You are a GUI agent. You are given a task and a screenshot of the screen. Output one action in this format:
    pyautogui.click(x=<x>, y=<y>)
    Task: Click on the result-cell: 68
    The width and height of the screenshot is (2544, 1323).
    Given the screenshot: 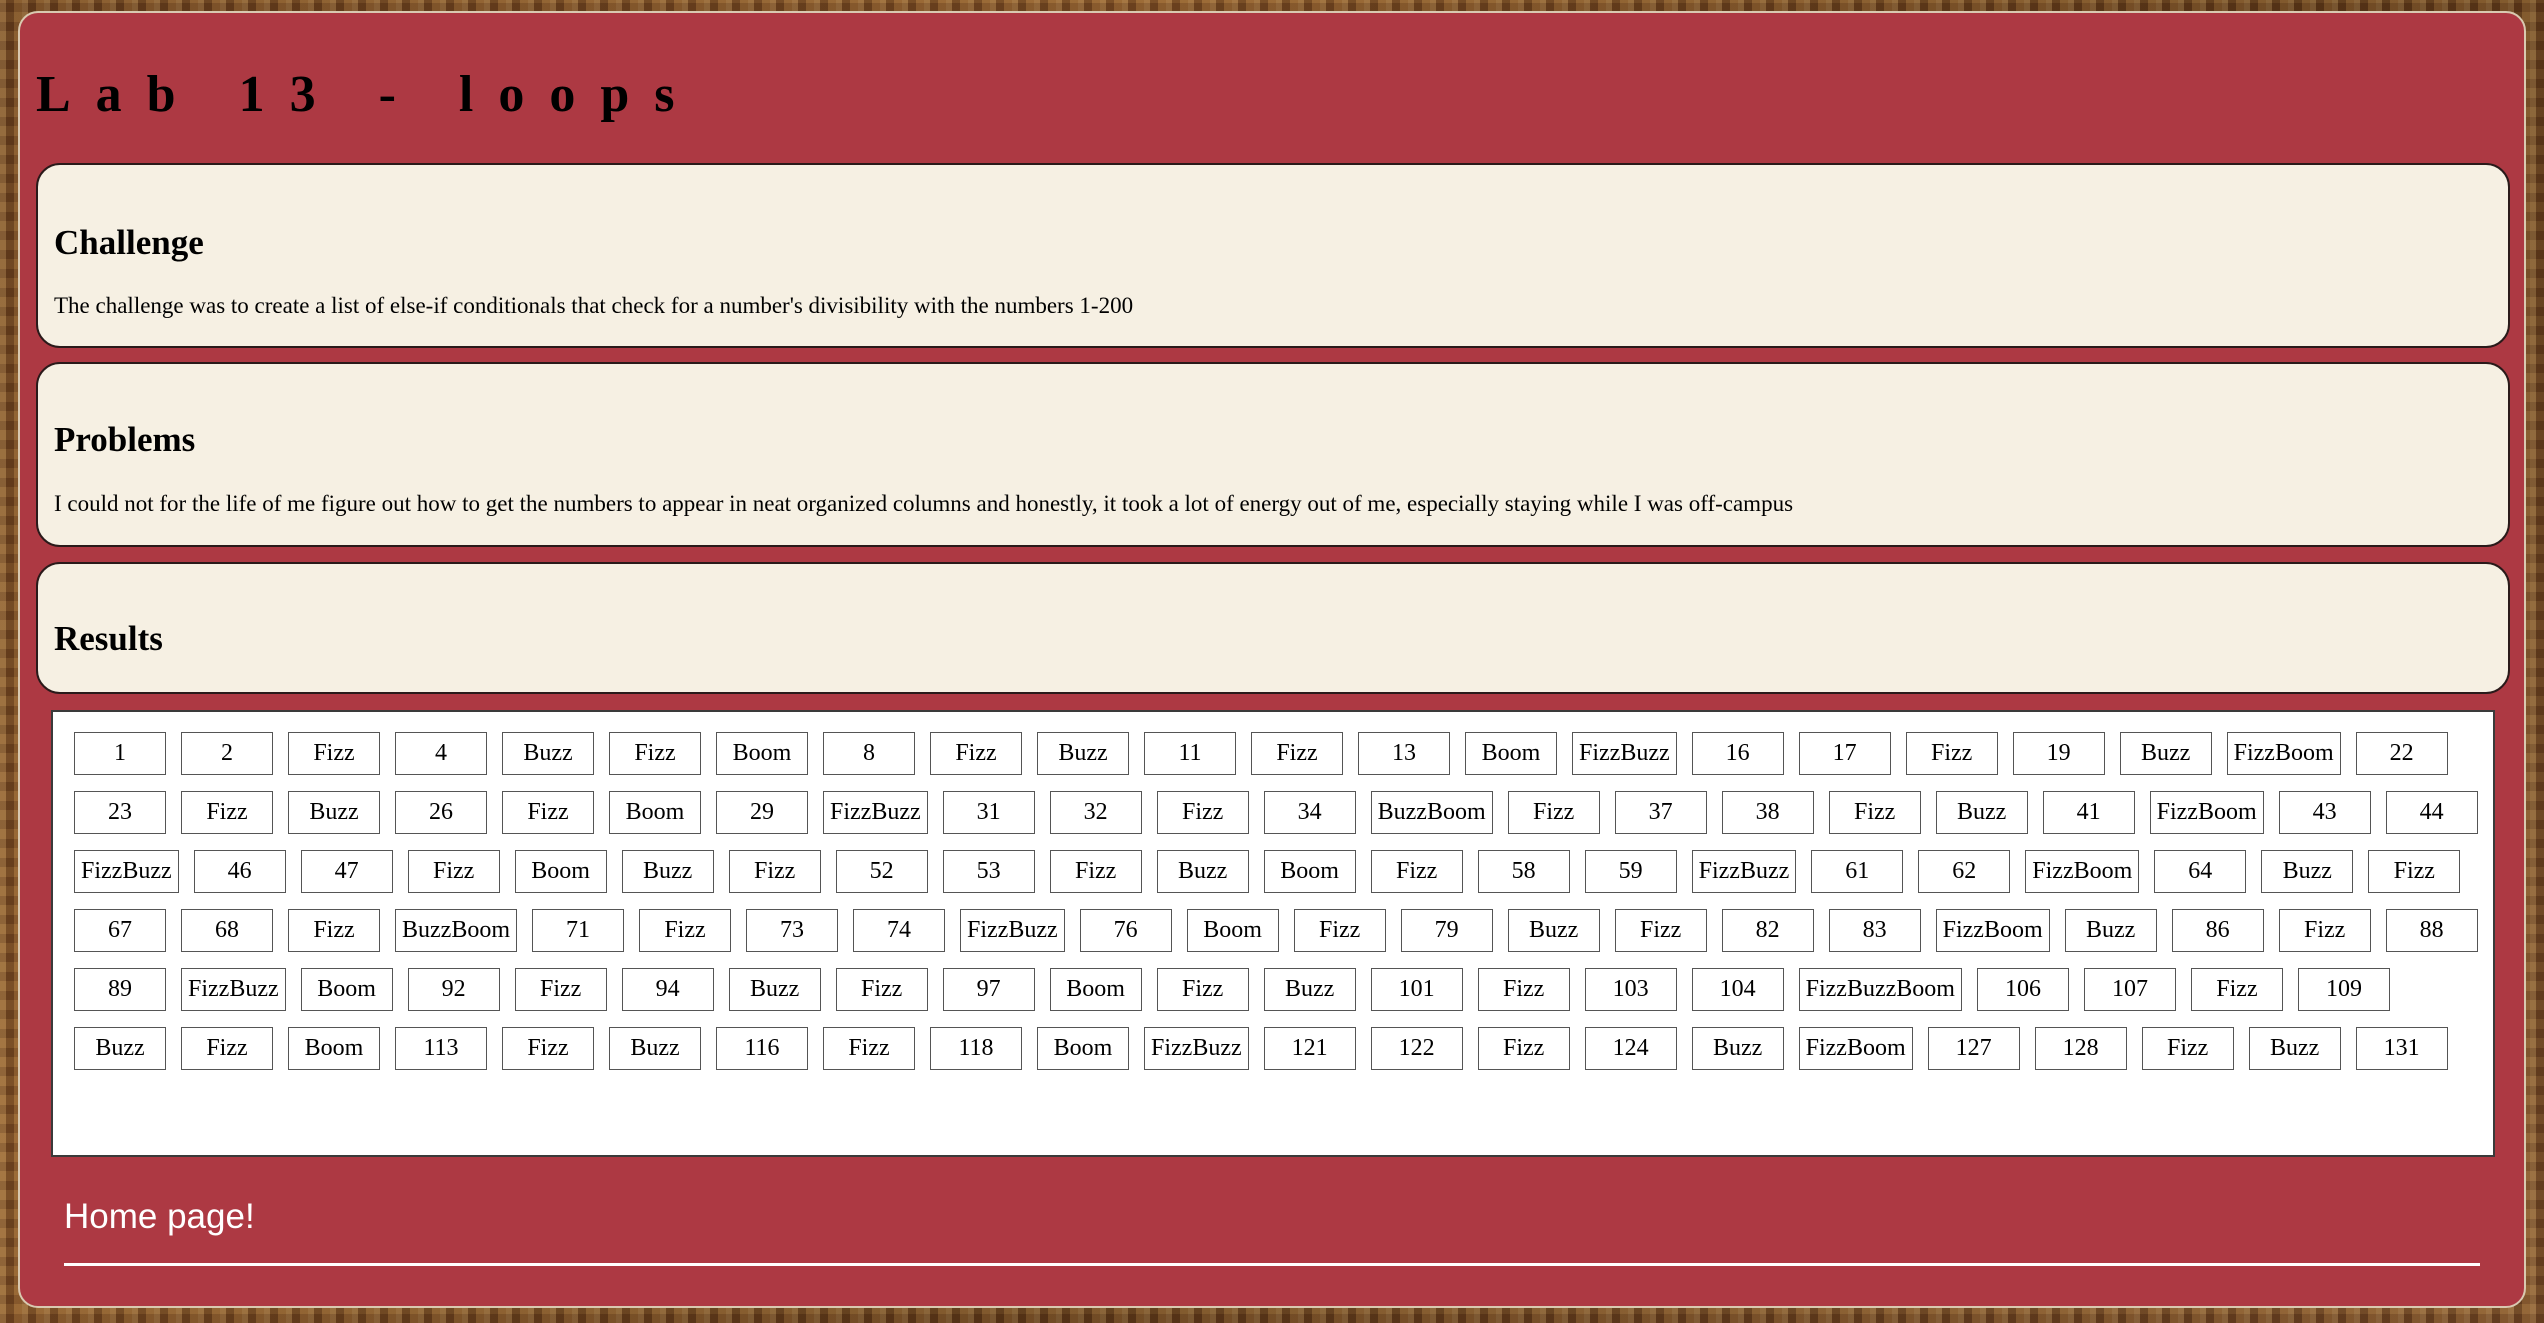 What is the action you would take?
    pyautogui.click(x=227, y=930)
    